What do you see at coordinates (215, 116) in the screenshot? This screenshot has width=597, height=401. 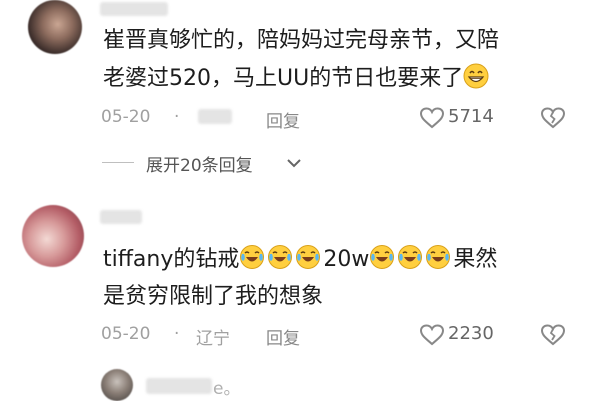 I see `location-blurred` at bounding box center [215, 116].